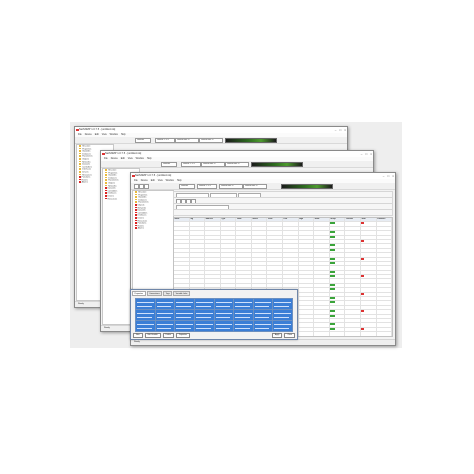 The width and height of the screenshot is (474, 474). I want to click on new-button: New, so click(138, 335).